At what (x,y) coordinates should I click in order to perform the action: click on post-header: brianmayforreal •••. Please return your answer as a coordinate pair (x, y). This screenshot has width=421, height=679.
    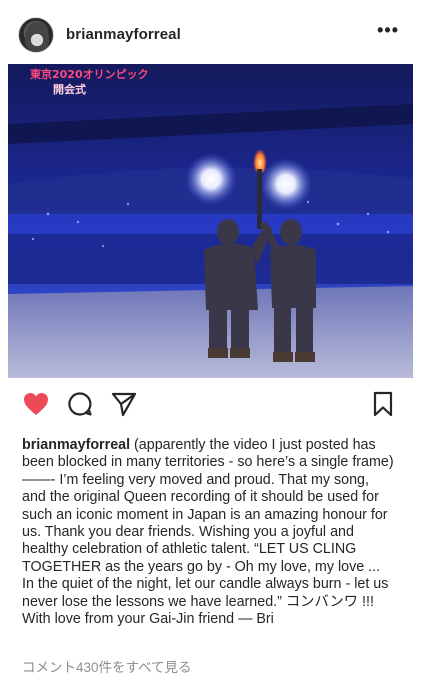
    Looking at the image, I should click on (210, 31).